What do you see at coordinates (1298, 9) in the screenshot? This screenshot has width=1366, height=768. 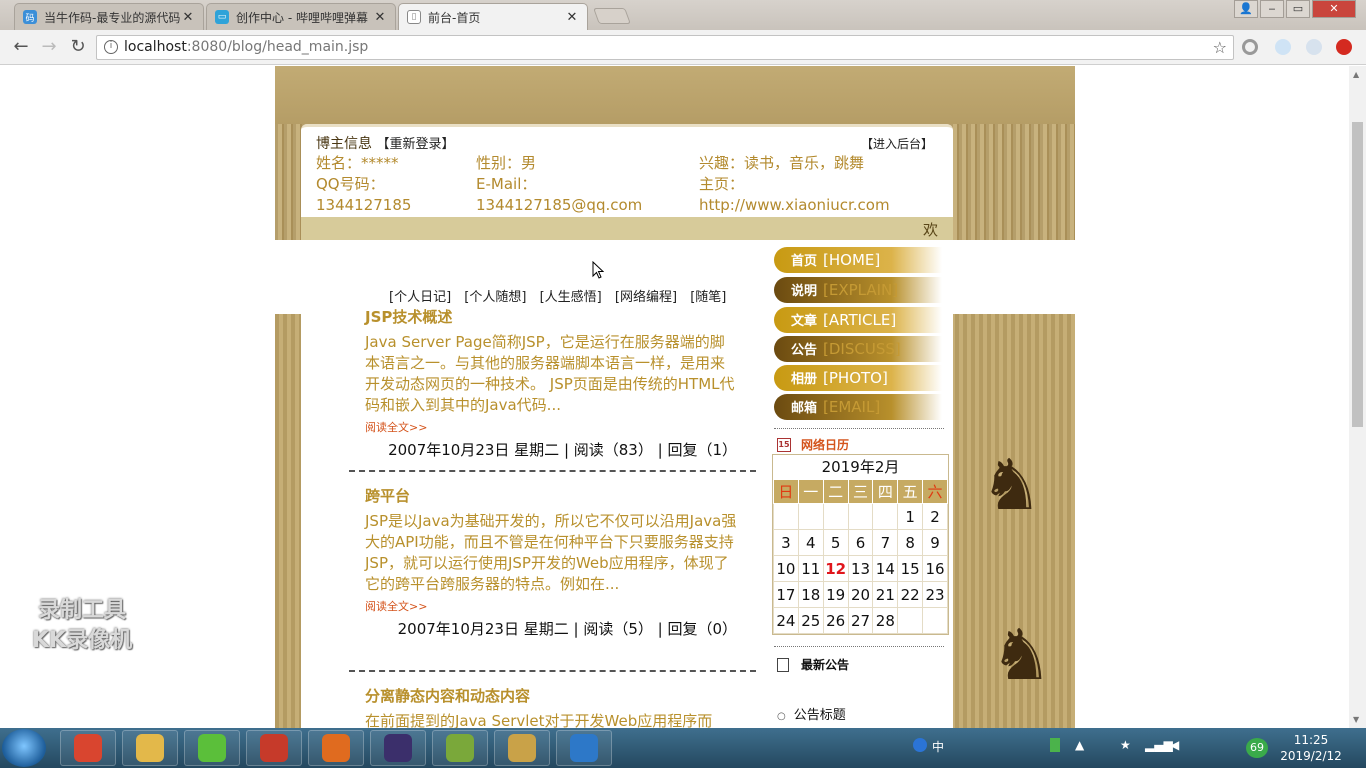 I see `maximize-button: ▭` at bounding box center [1298, 9].